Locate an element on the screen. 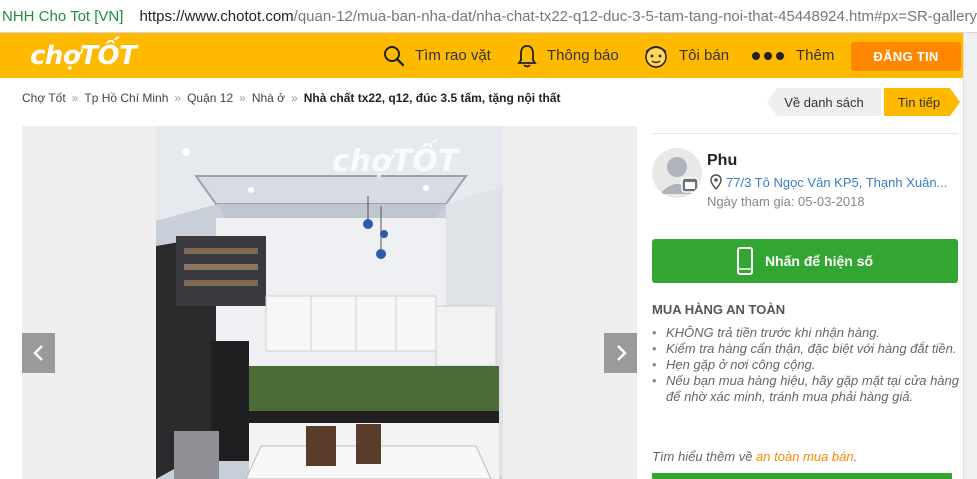 The height and width of the screenshot is (479, 977). next-section-bar is located at coordinates (802, 476).